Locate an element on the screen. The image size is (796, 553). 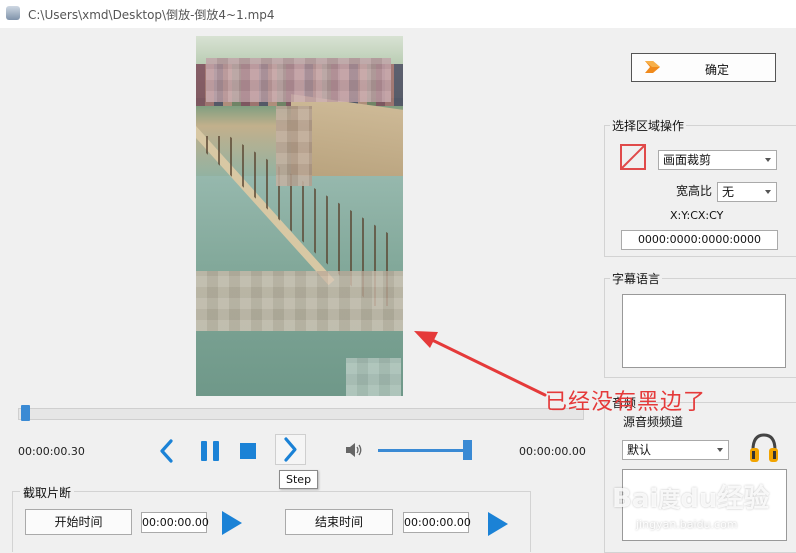
clip-group-label: 截取片断 is located at coordinates (47, 492).